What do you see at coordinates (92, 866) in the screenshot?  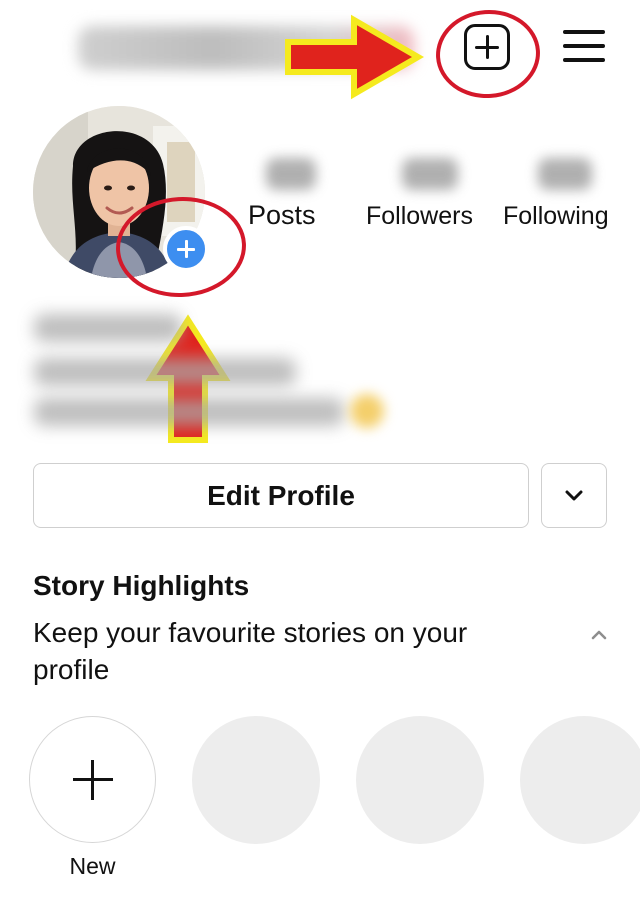 I see `new-highlight-label: New` at bounding box center [92, 866].